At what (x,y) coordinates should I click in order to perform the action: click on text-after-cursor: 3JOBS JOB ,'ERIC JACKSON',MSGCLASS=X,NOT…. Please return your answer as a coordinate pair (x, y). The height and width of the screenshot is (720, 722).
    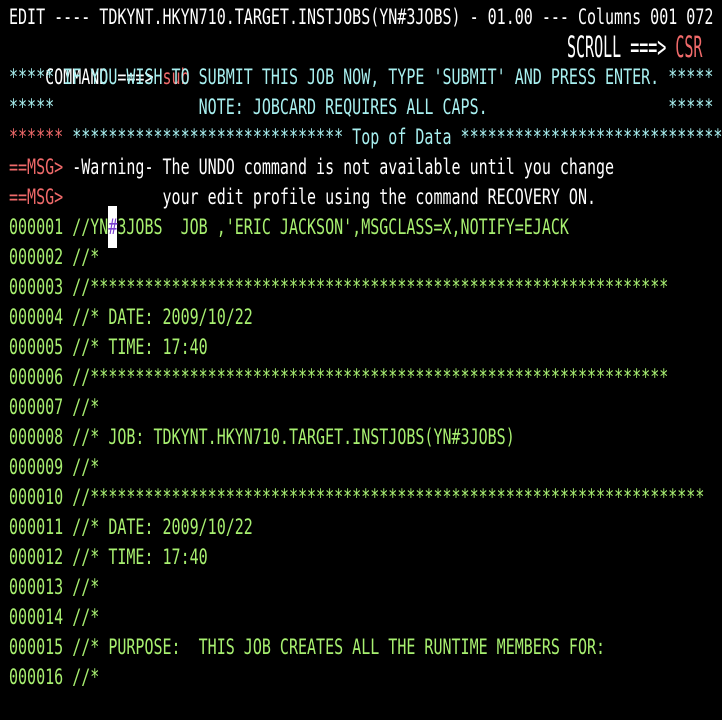
    Looking at the image, I should click on (343, 227).